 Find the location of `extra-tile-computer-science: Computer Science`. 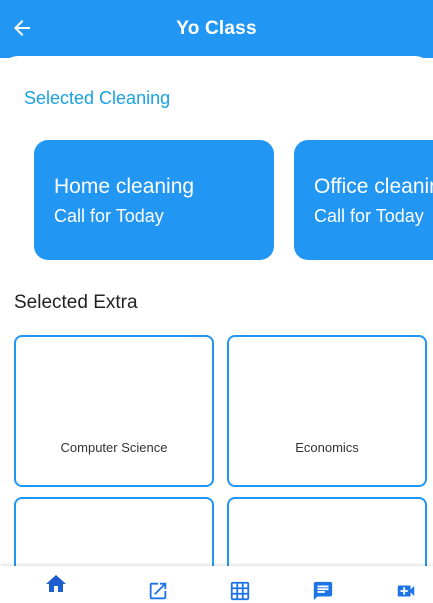

extra-tile-computer-science: Computer Science is located at coordinates (114, 411).